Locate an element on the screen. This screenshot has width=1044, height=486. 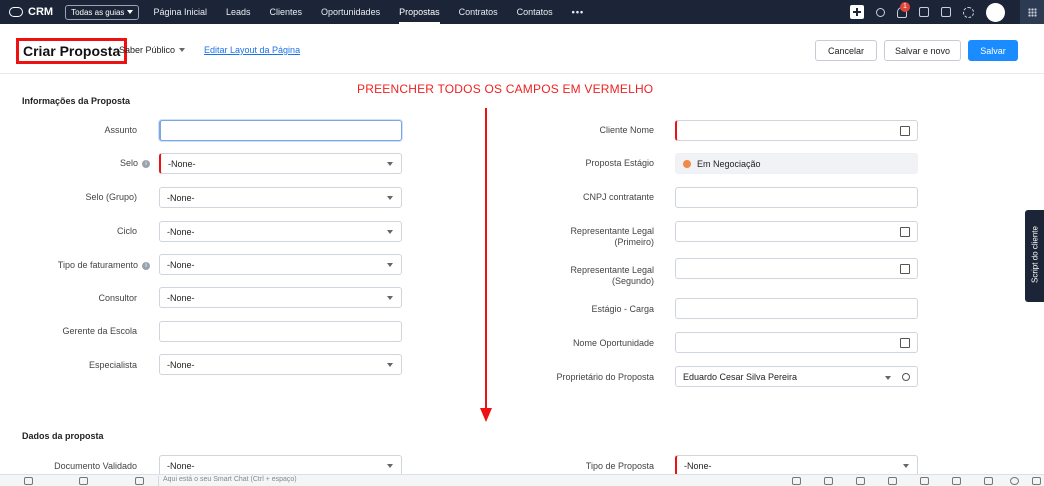
proprietario-select: Eduardo Cesar Silva Pereira is located at coordinates (796, 376).